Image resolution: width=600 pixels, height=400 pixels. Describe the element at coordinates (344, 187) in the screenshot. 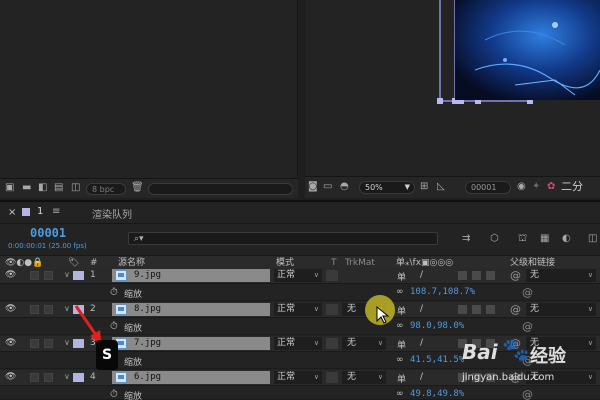

I see `draft-3d-icon: ◓` at that location.